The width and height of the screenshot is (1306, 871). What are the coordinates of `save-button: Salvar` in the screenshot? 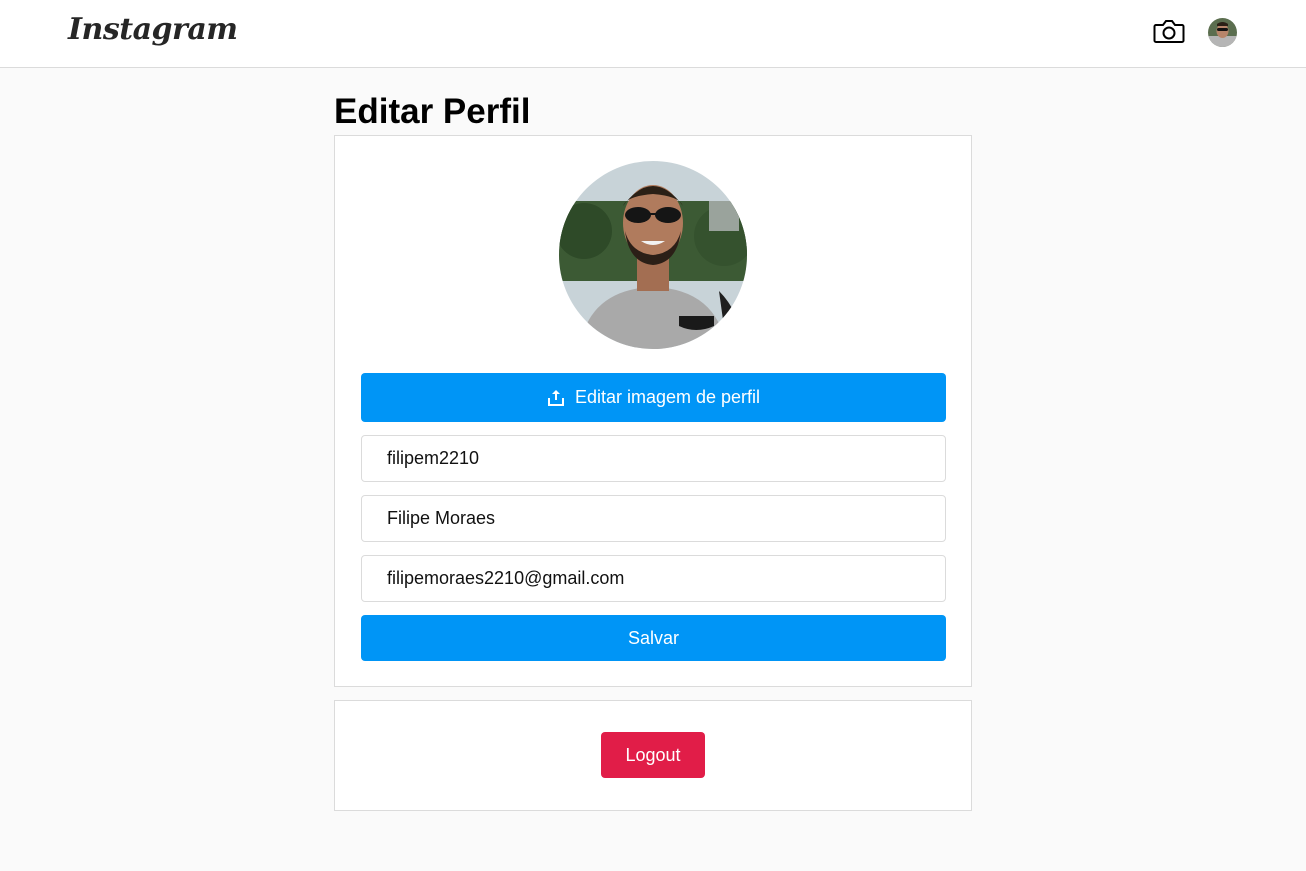 It's located at (653, 638).